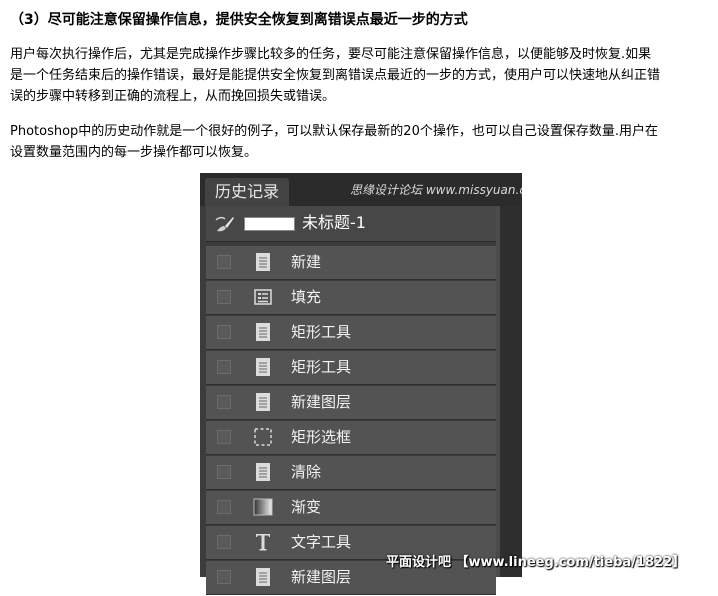 The width and height of the screenshot is (718, 596). What do you see at coordinates (173, 96) in the screenshot?
I see `paragraph-line: 误的步骤中转移到正确的流程上，从而挽回损失或错误。` at bounding box center [173, 96].